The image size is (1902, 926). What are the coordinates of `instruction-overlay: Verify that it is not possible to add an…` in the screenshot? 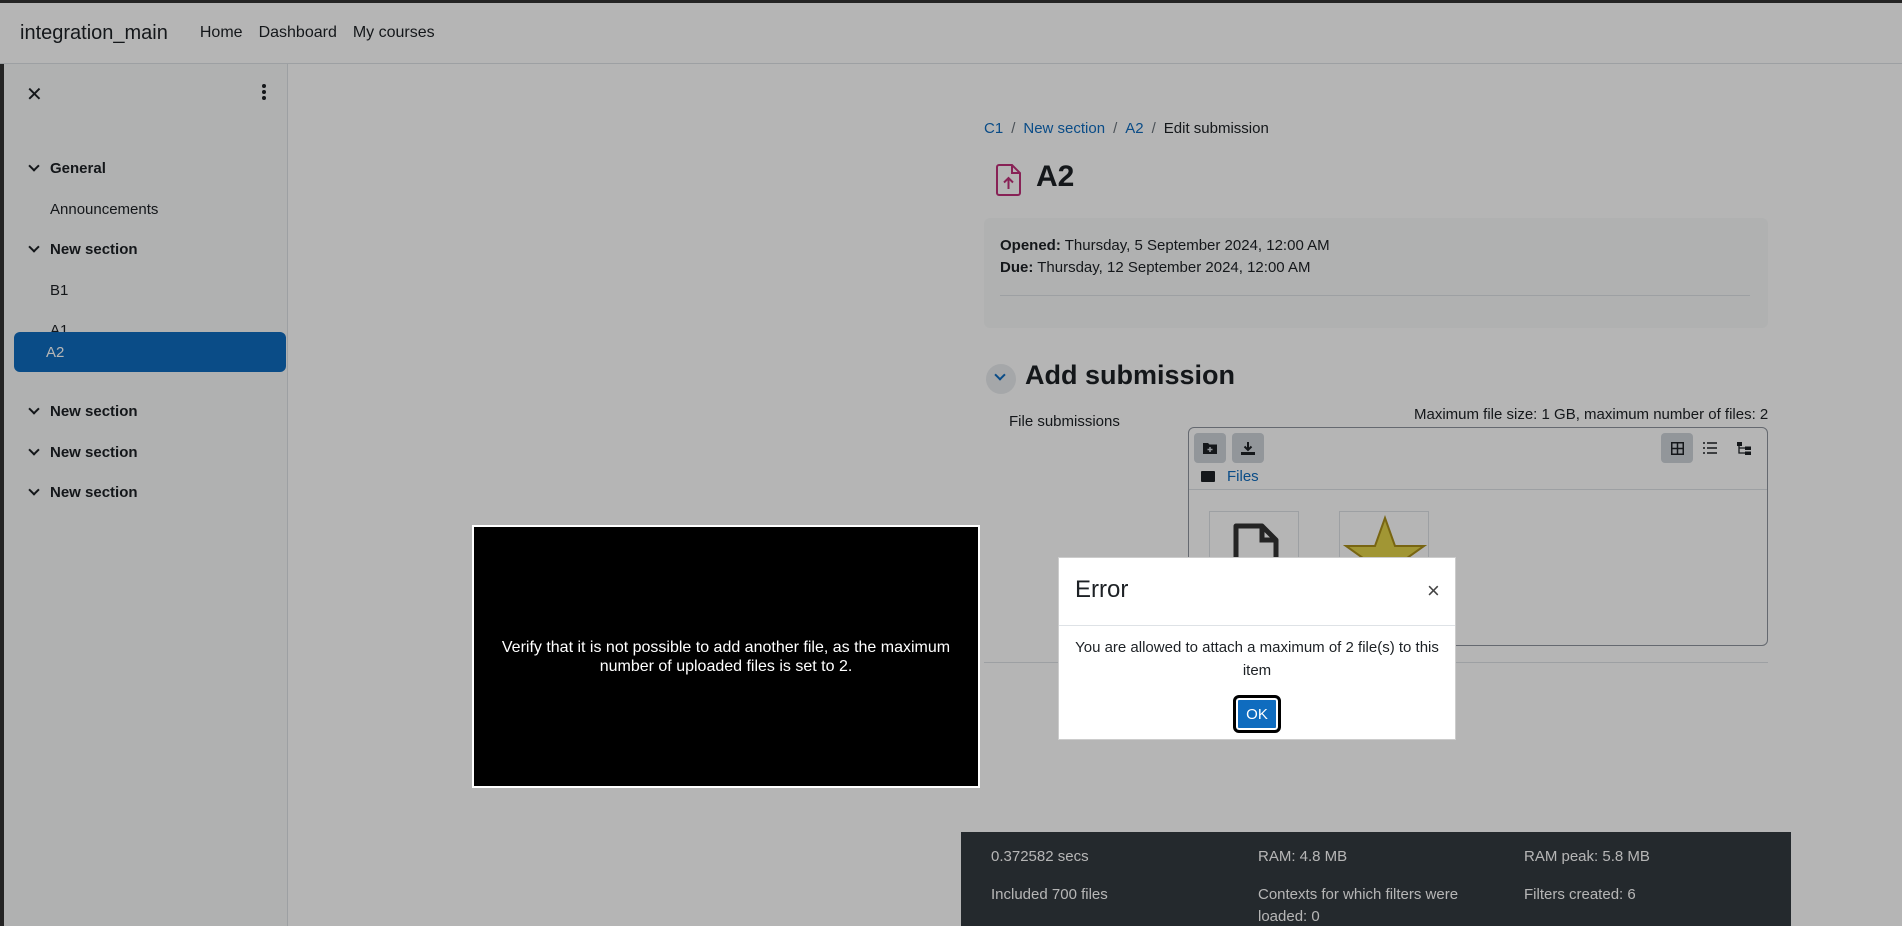 It's located at (726, 656).